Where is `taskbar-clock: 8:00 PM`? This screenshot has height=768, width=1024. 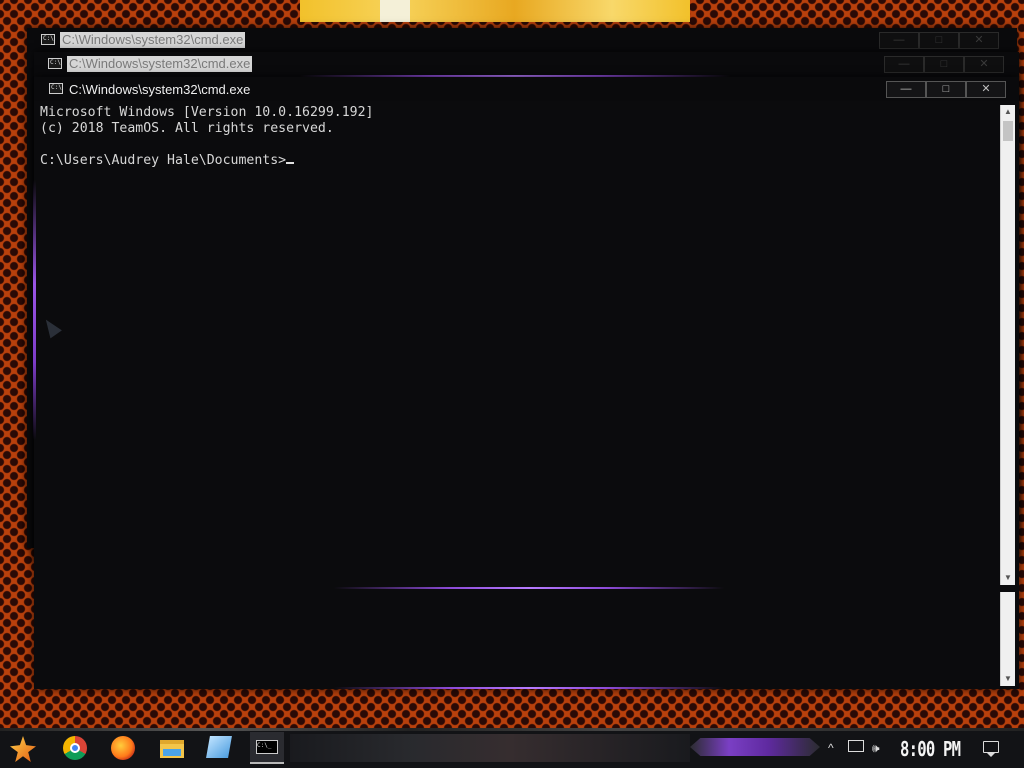 taskbar-clock: 8:00 PM is located at coordinates (930, 749).